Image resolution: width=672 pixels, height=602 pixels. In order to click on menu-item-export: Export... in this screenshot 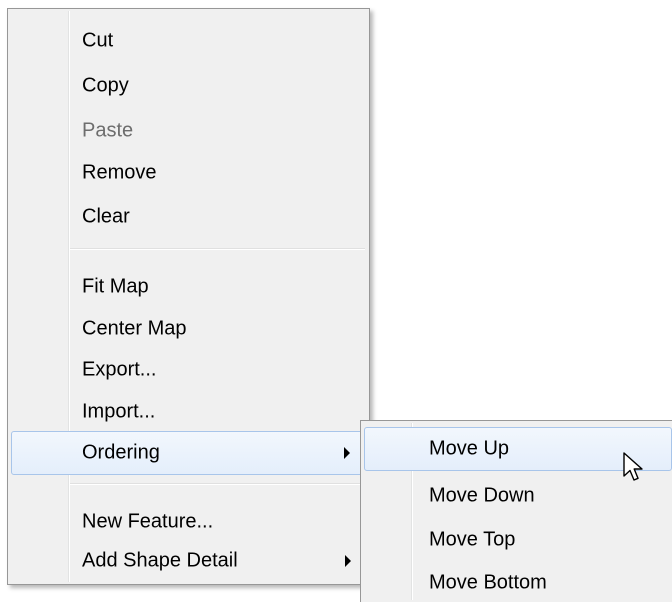, I will do `click(188, 370)`.